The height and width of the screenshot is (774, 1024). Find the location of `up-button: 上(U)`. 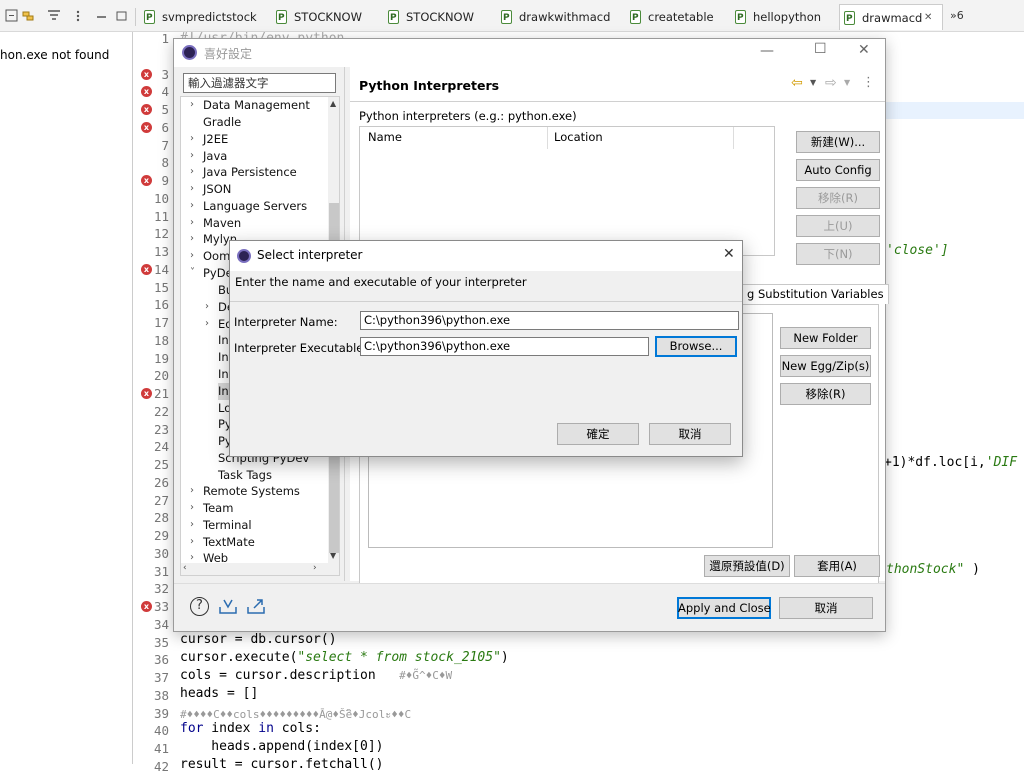

up-button: 上(U) is located at coordinates (838, 226).